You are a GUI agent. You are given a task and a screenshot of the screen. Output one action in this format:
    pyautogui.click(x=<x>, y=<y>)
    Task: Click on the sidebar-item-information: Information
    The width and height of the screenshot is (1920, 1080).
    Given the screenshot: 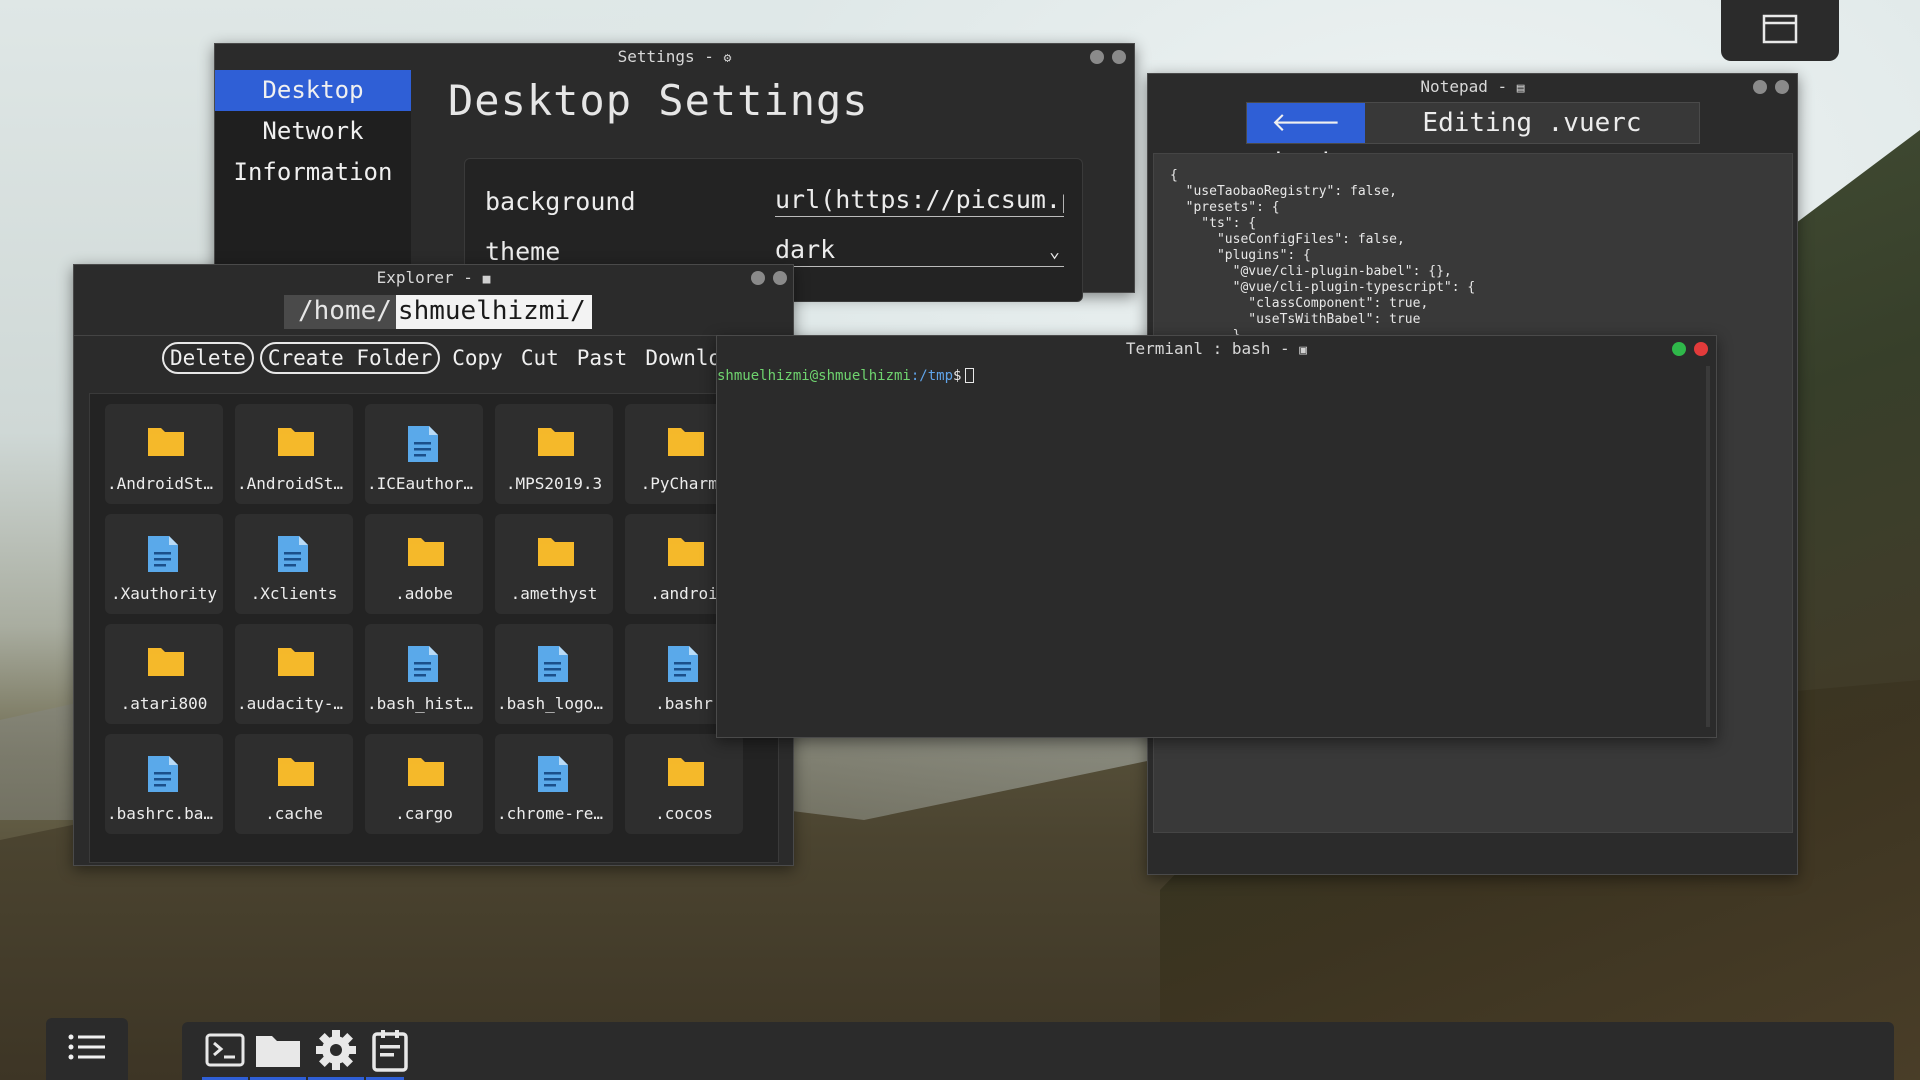 What is the action you would take?
    pyautogui.click(x=313, y=172)
    